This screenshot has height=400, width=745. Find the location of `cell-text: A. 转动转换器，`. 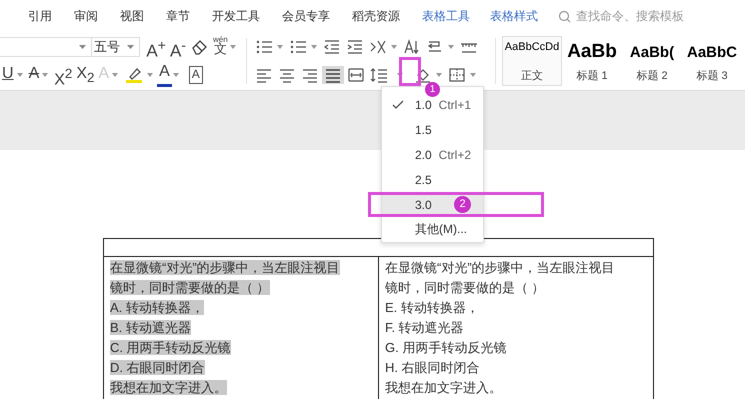

cell-text: A. 转动转换器， is located at coordinates (157, 307).